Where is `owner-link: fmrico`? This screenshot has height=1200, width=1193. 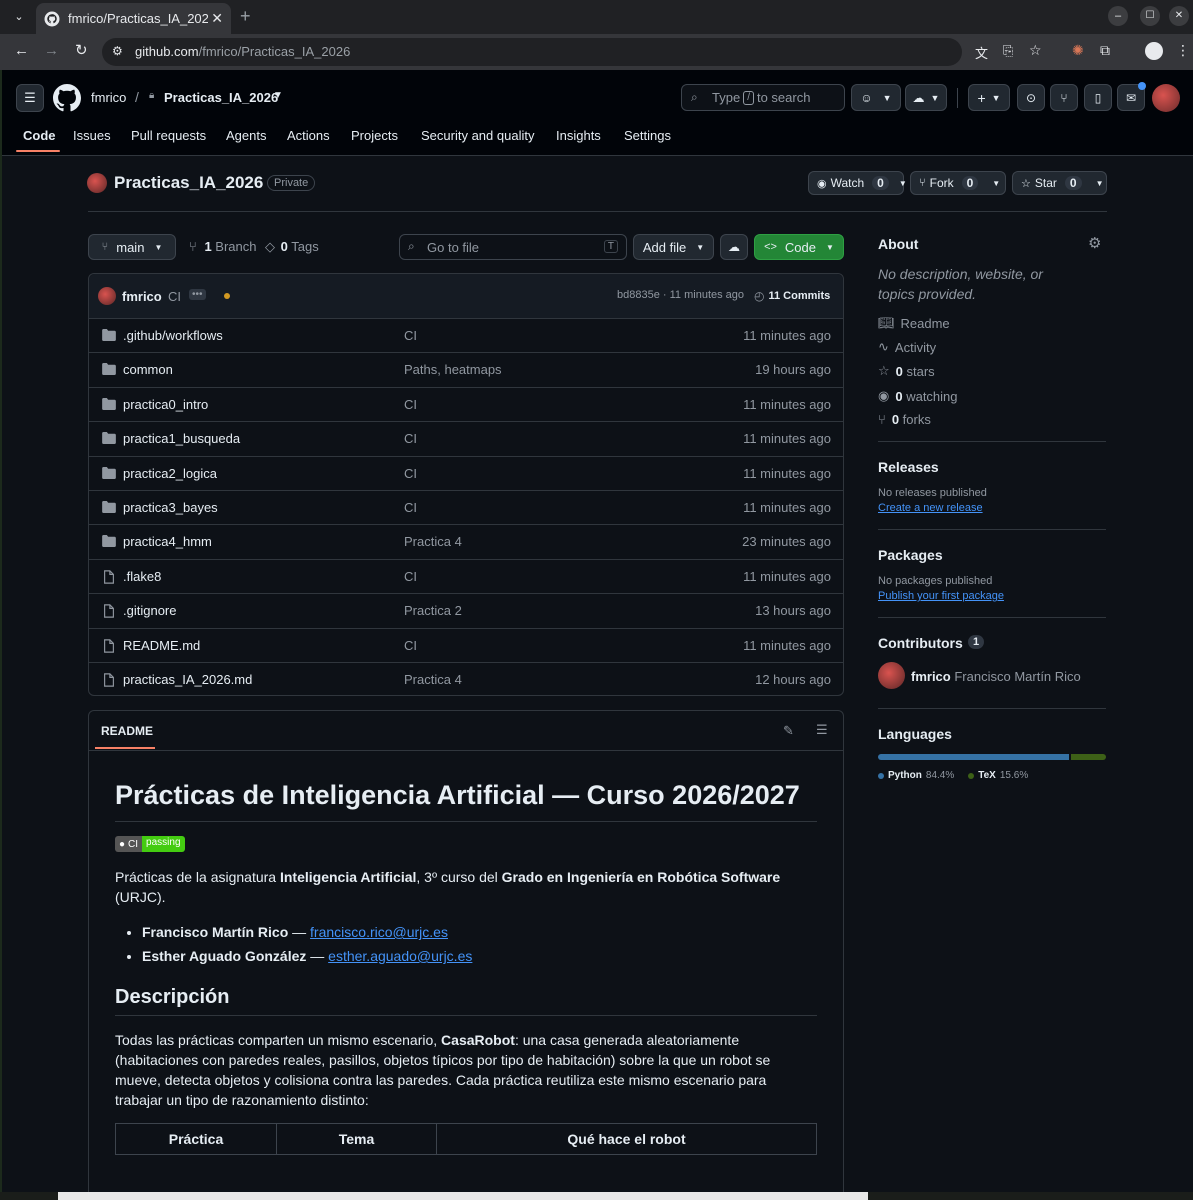 owner-link: fmrico is located at coordinates (108, 97).